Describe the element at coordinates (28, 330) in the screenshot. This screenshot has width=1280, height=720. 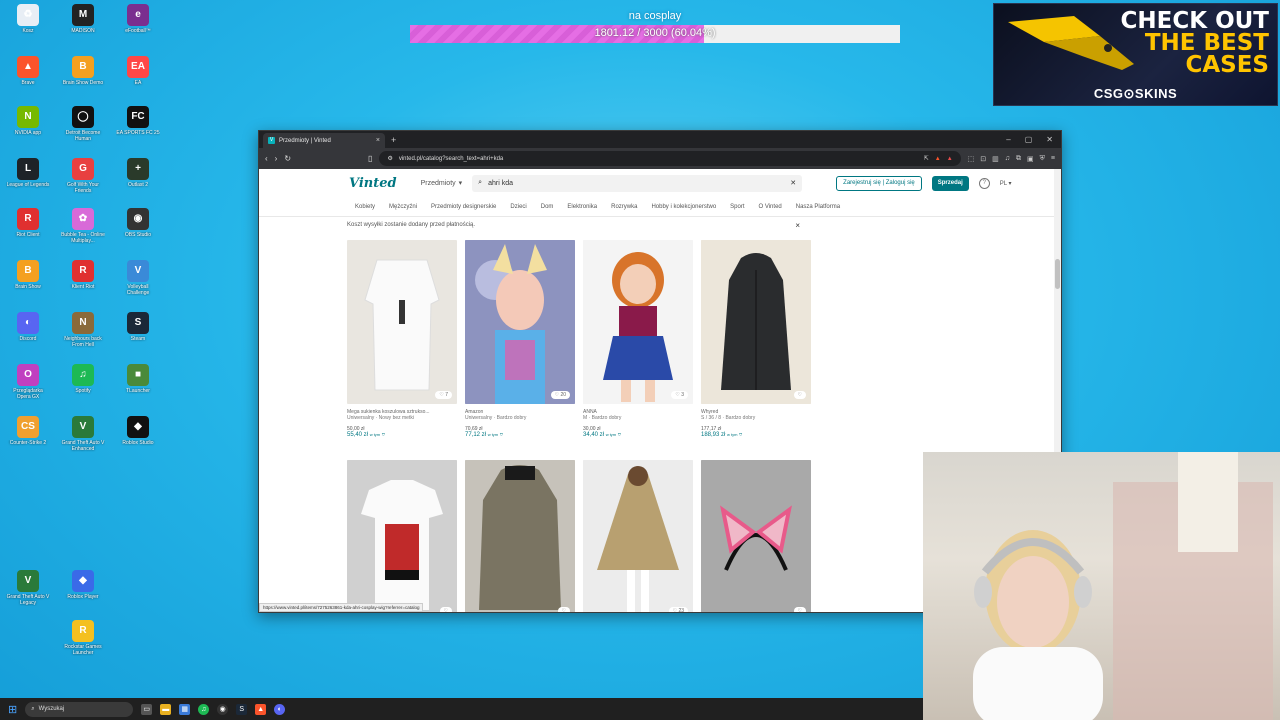
I see `desktop-icon: ◐ Discord` at that location.